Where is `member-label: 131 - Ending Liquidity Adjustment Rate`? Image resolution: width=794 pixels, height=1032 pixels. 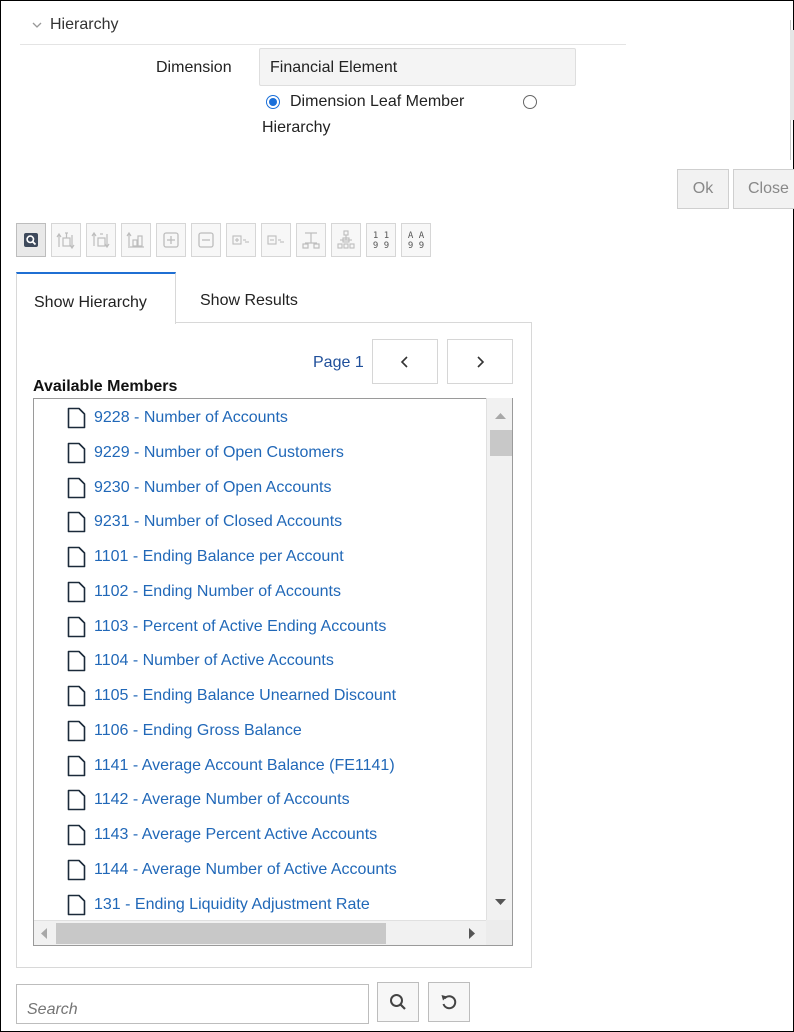
member-label: 131 - Ending Liquidity Adjustment Rate is located at coordinates (232, 904).